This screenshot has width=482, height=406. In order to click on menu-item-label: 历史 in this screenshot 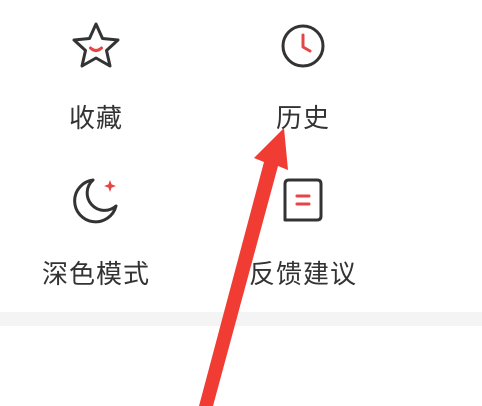, I will do `click(302, 119)`.